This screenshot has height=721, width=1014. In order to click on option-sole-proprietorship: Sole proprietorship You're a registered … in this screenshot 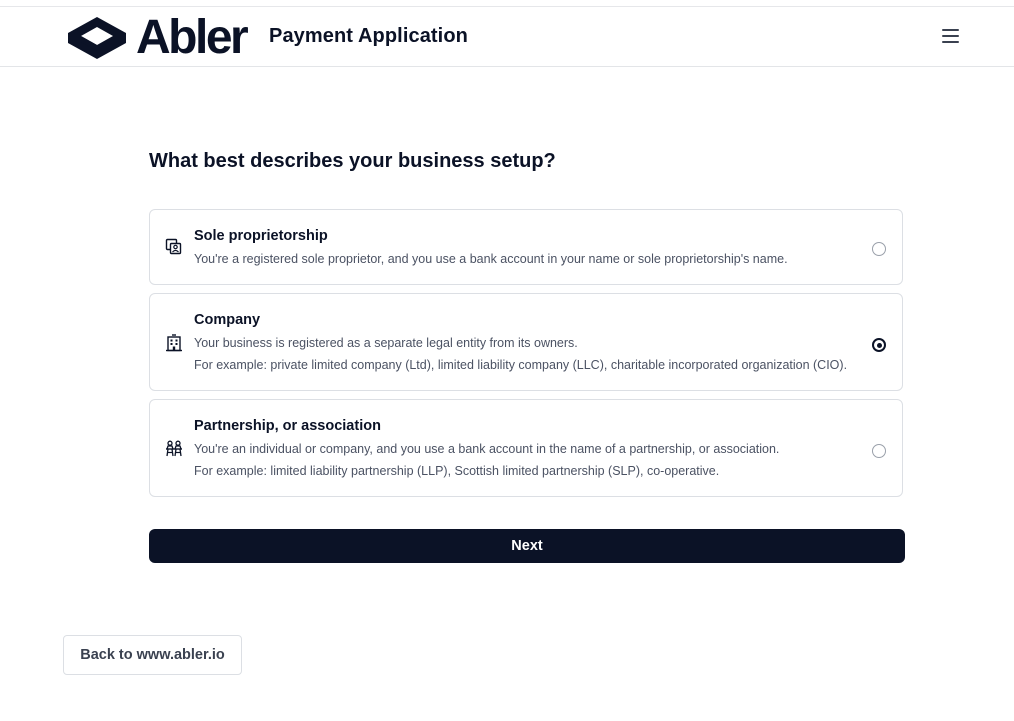, I will do `click(526, 247)`.